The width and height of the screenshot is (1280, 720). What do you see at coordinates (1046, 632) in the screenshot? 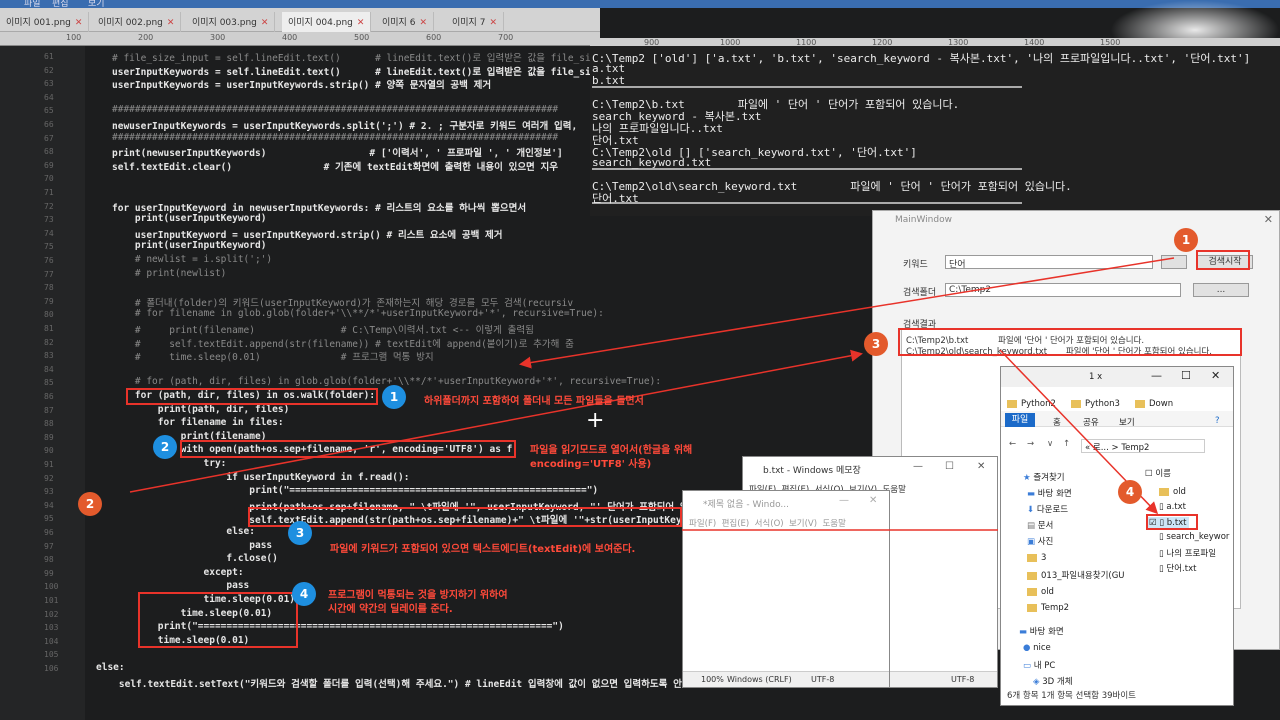
I see `nav-label: 바탕 화면` at bounding box center [1046, 632].